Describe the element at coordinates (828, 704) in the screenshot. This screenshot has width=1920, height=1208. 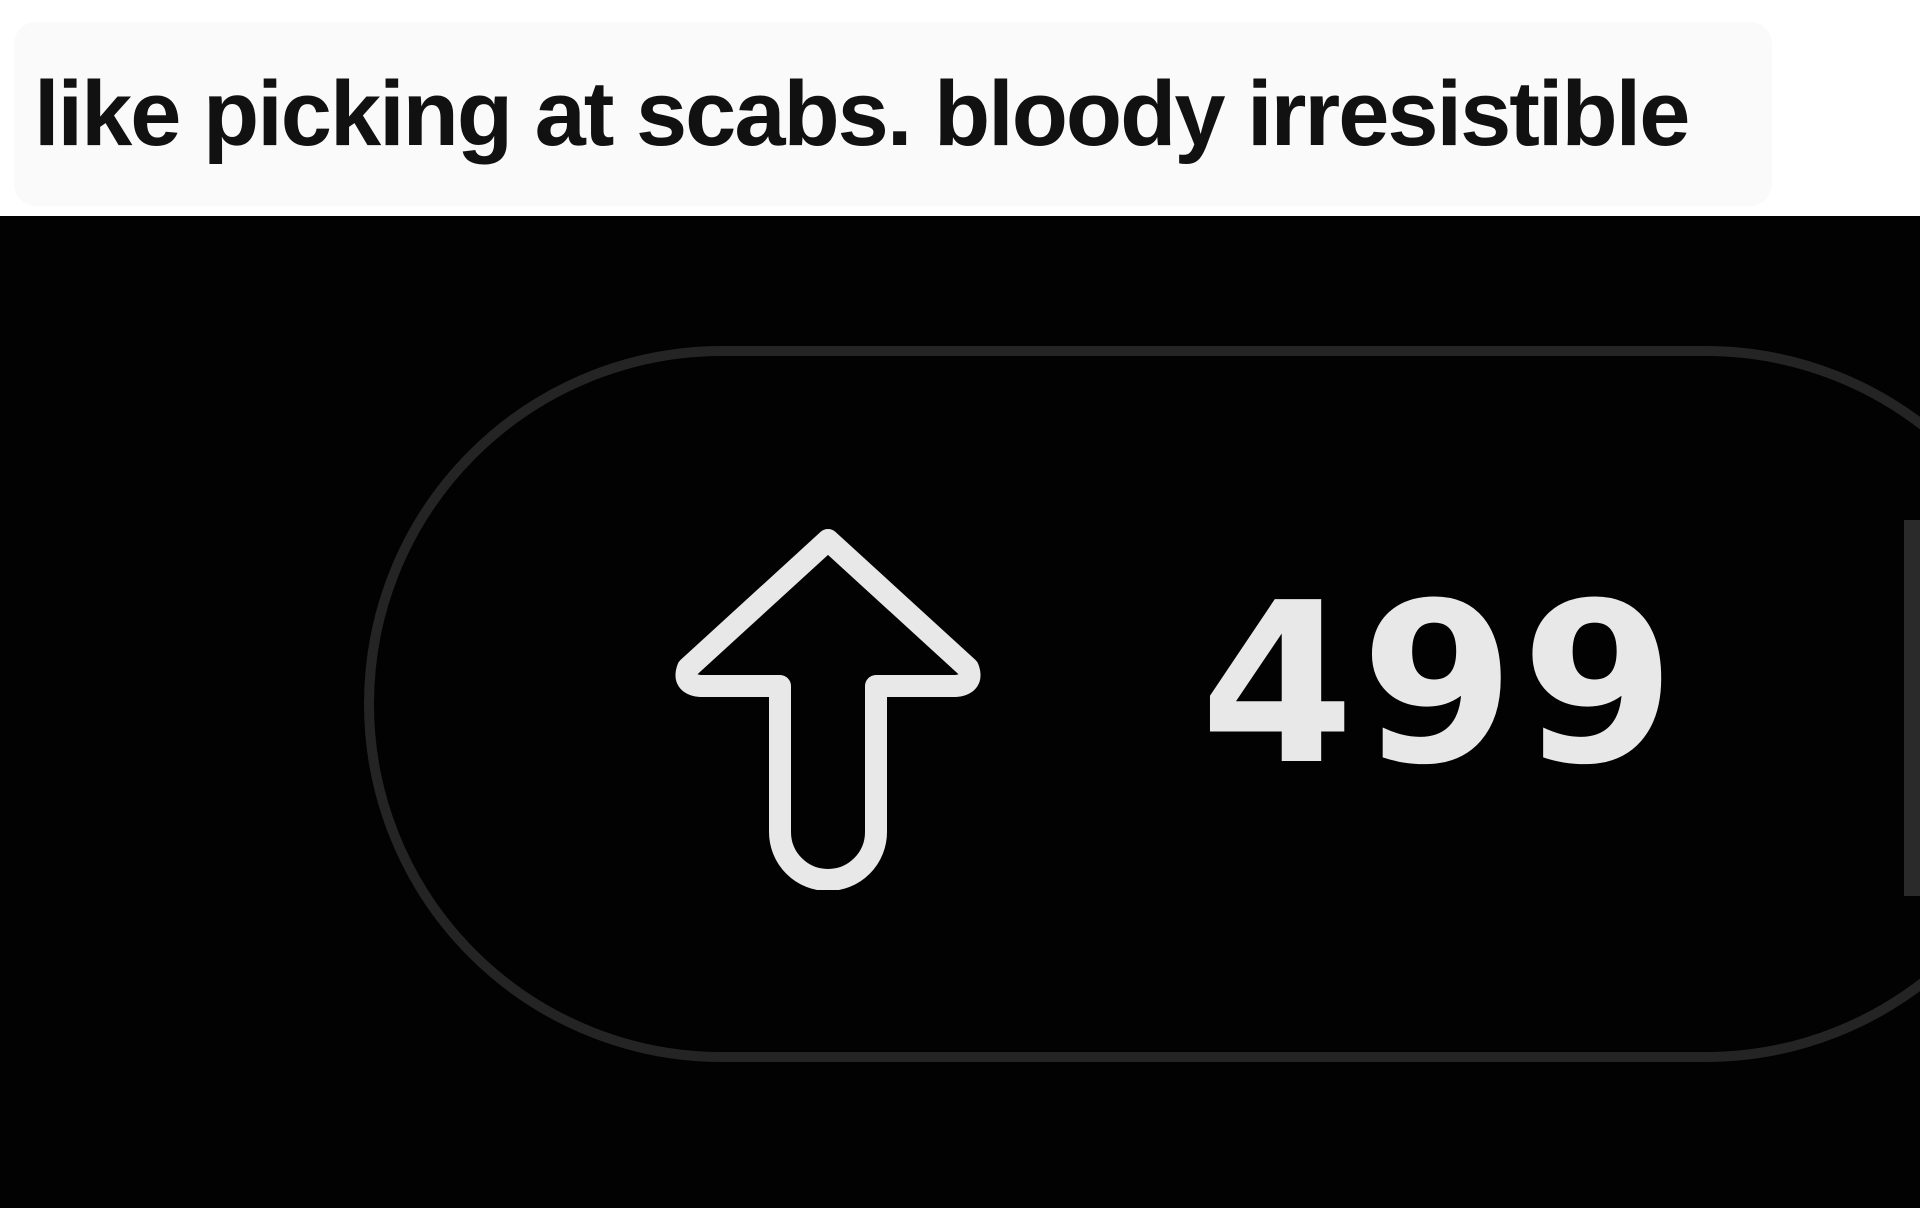
I see `upvote-arrow-icon` at that location.